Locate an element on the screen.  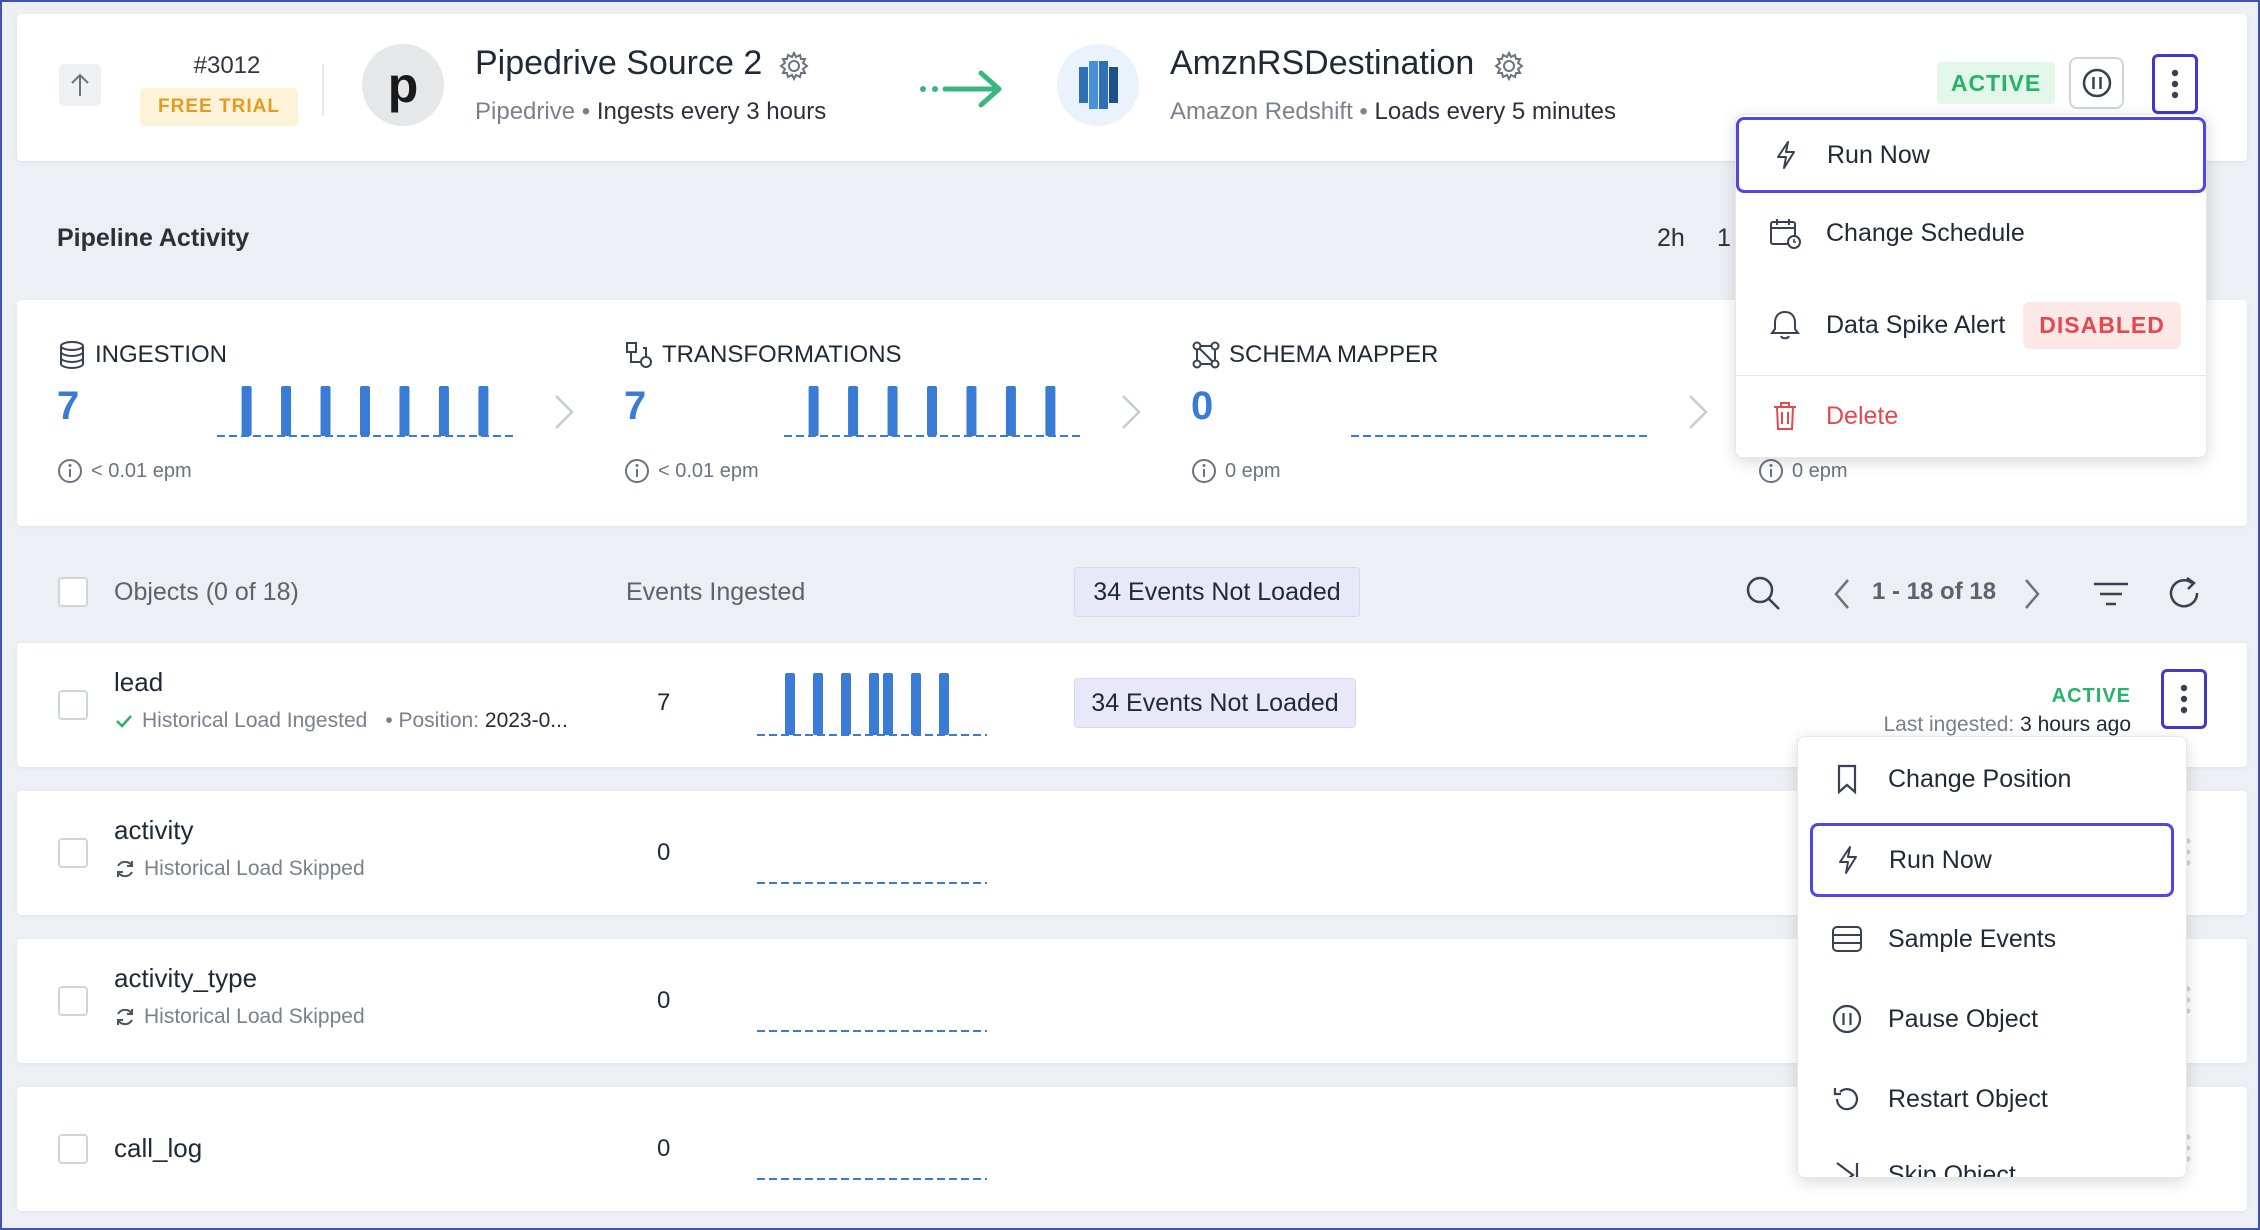
range-option-next: 1 is located at coordinates (1724, 238).